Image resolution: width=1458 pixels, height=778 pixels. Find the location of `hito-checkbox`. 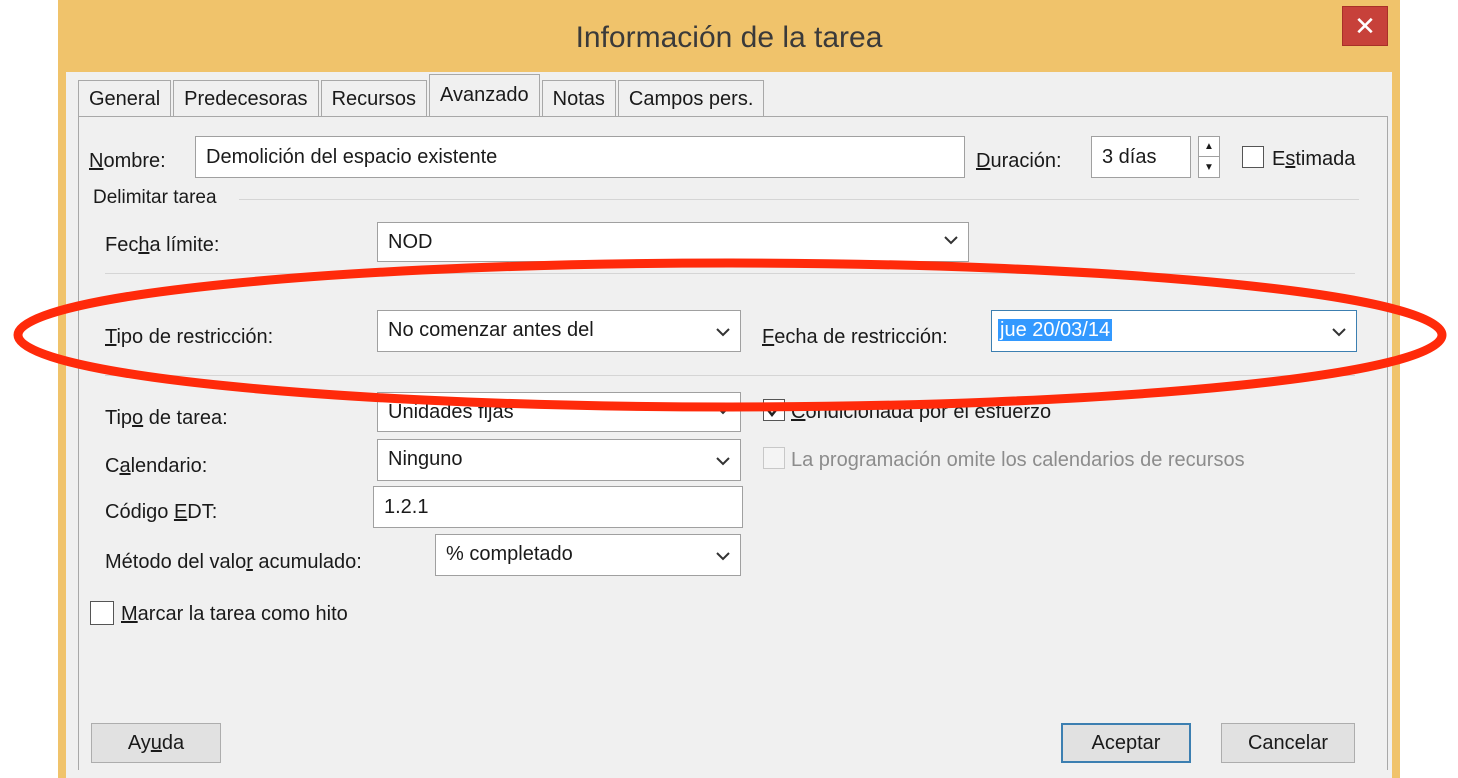

hito-checkbox is located at coordinates (102, 613).